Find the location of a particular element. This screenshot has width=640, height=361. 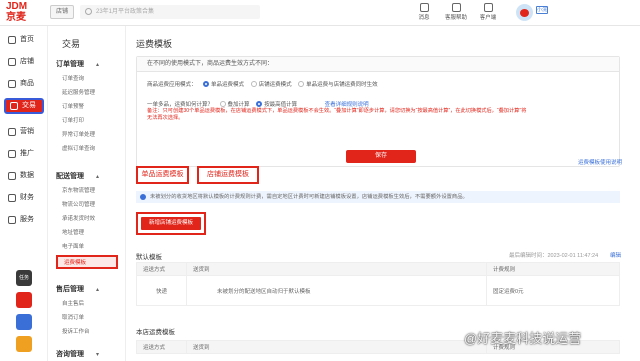

help-link: 运费模板使用说明 is located at coordinates (600, 162).